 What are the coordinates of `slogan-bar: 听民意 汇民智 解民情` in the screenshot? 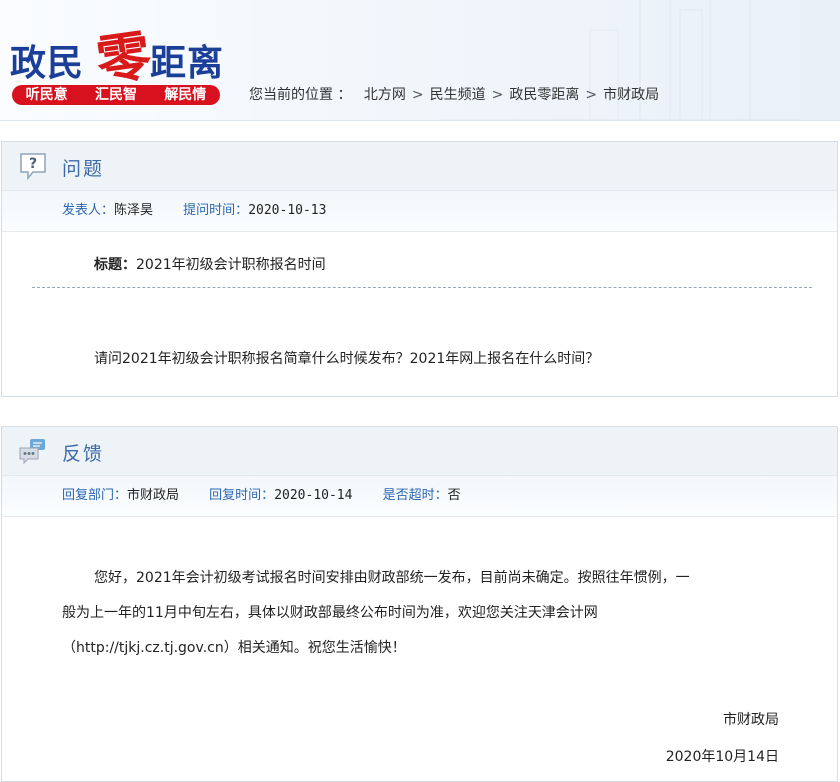 It's located at (116, 95).